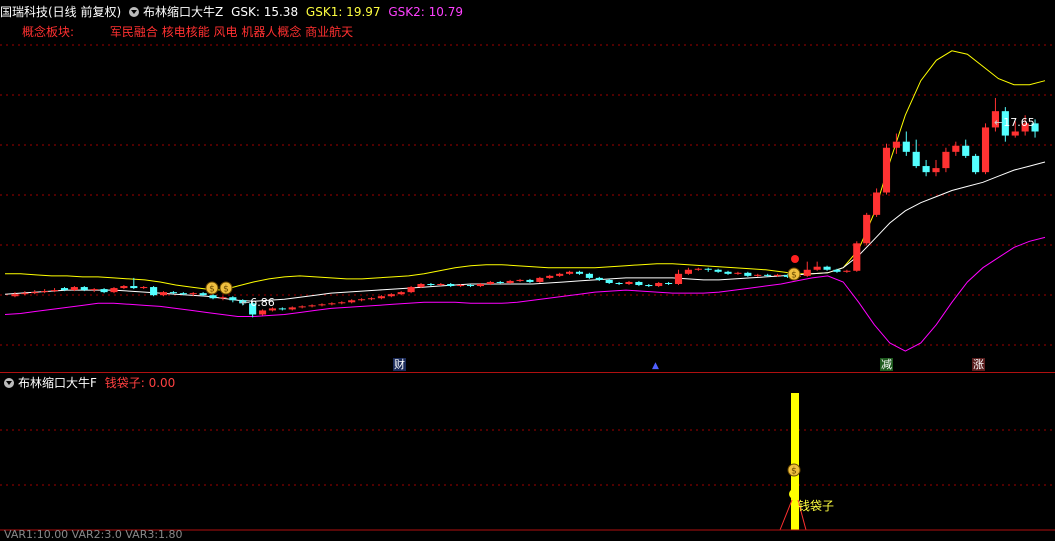 The image size is (1055, 541). Describe the element at coordinates (140, 383) in the screenshot. I see `sub-indicator-value: 钱袋子: 0.00` at that location.